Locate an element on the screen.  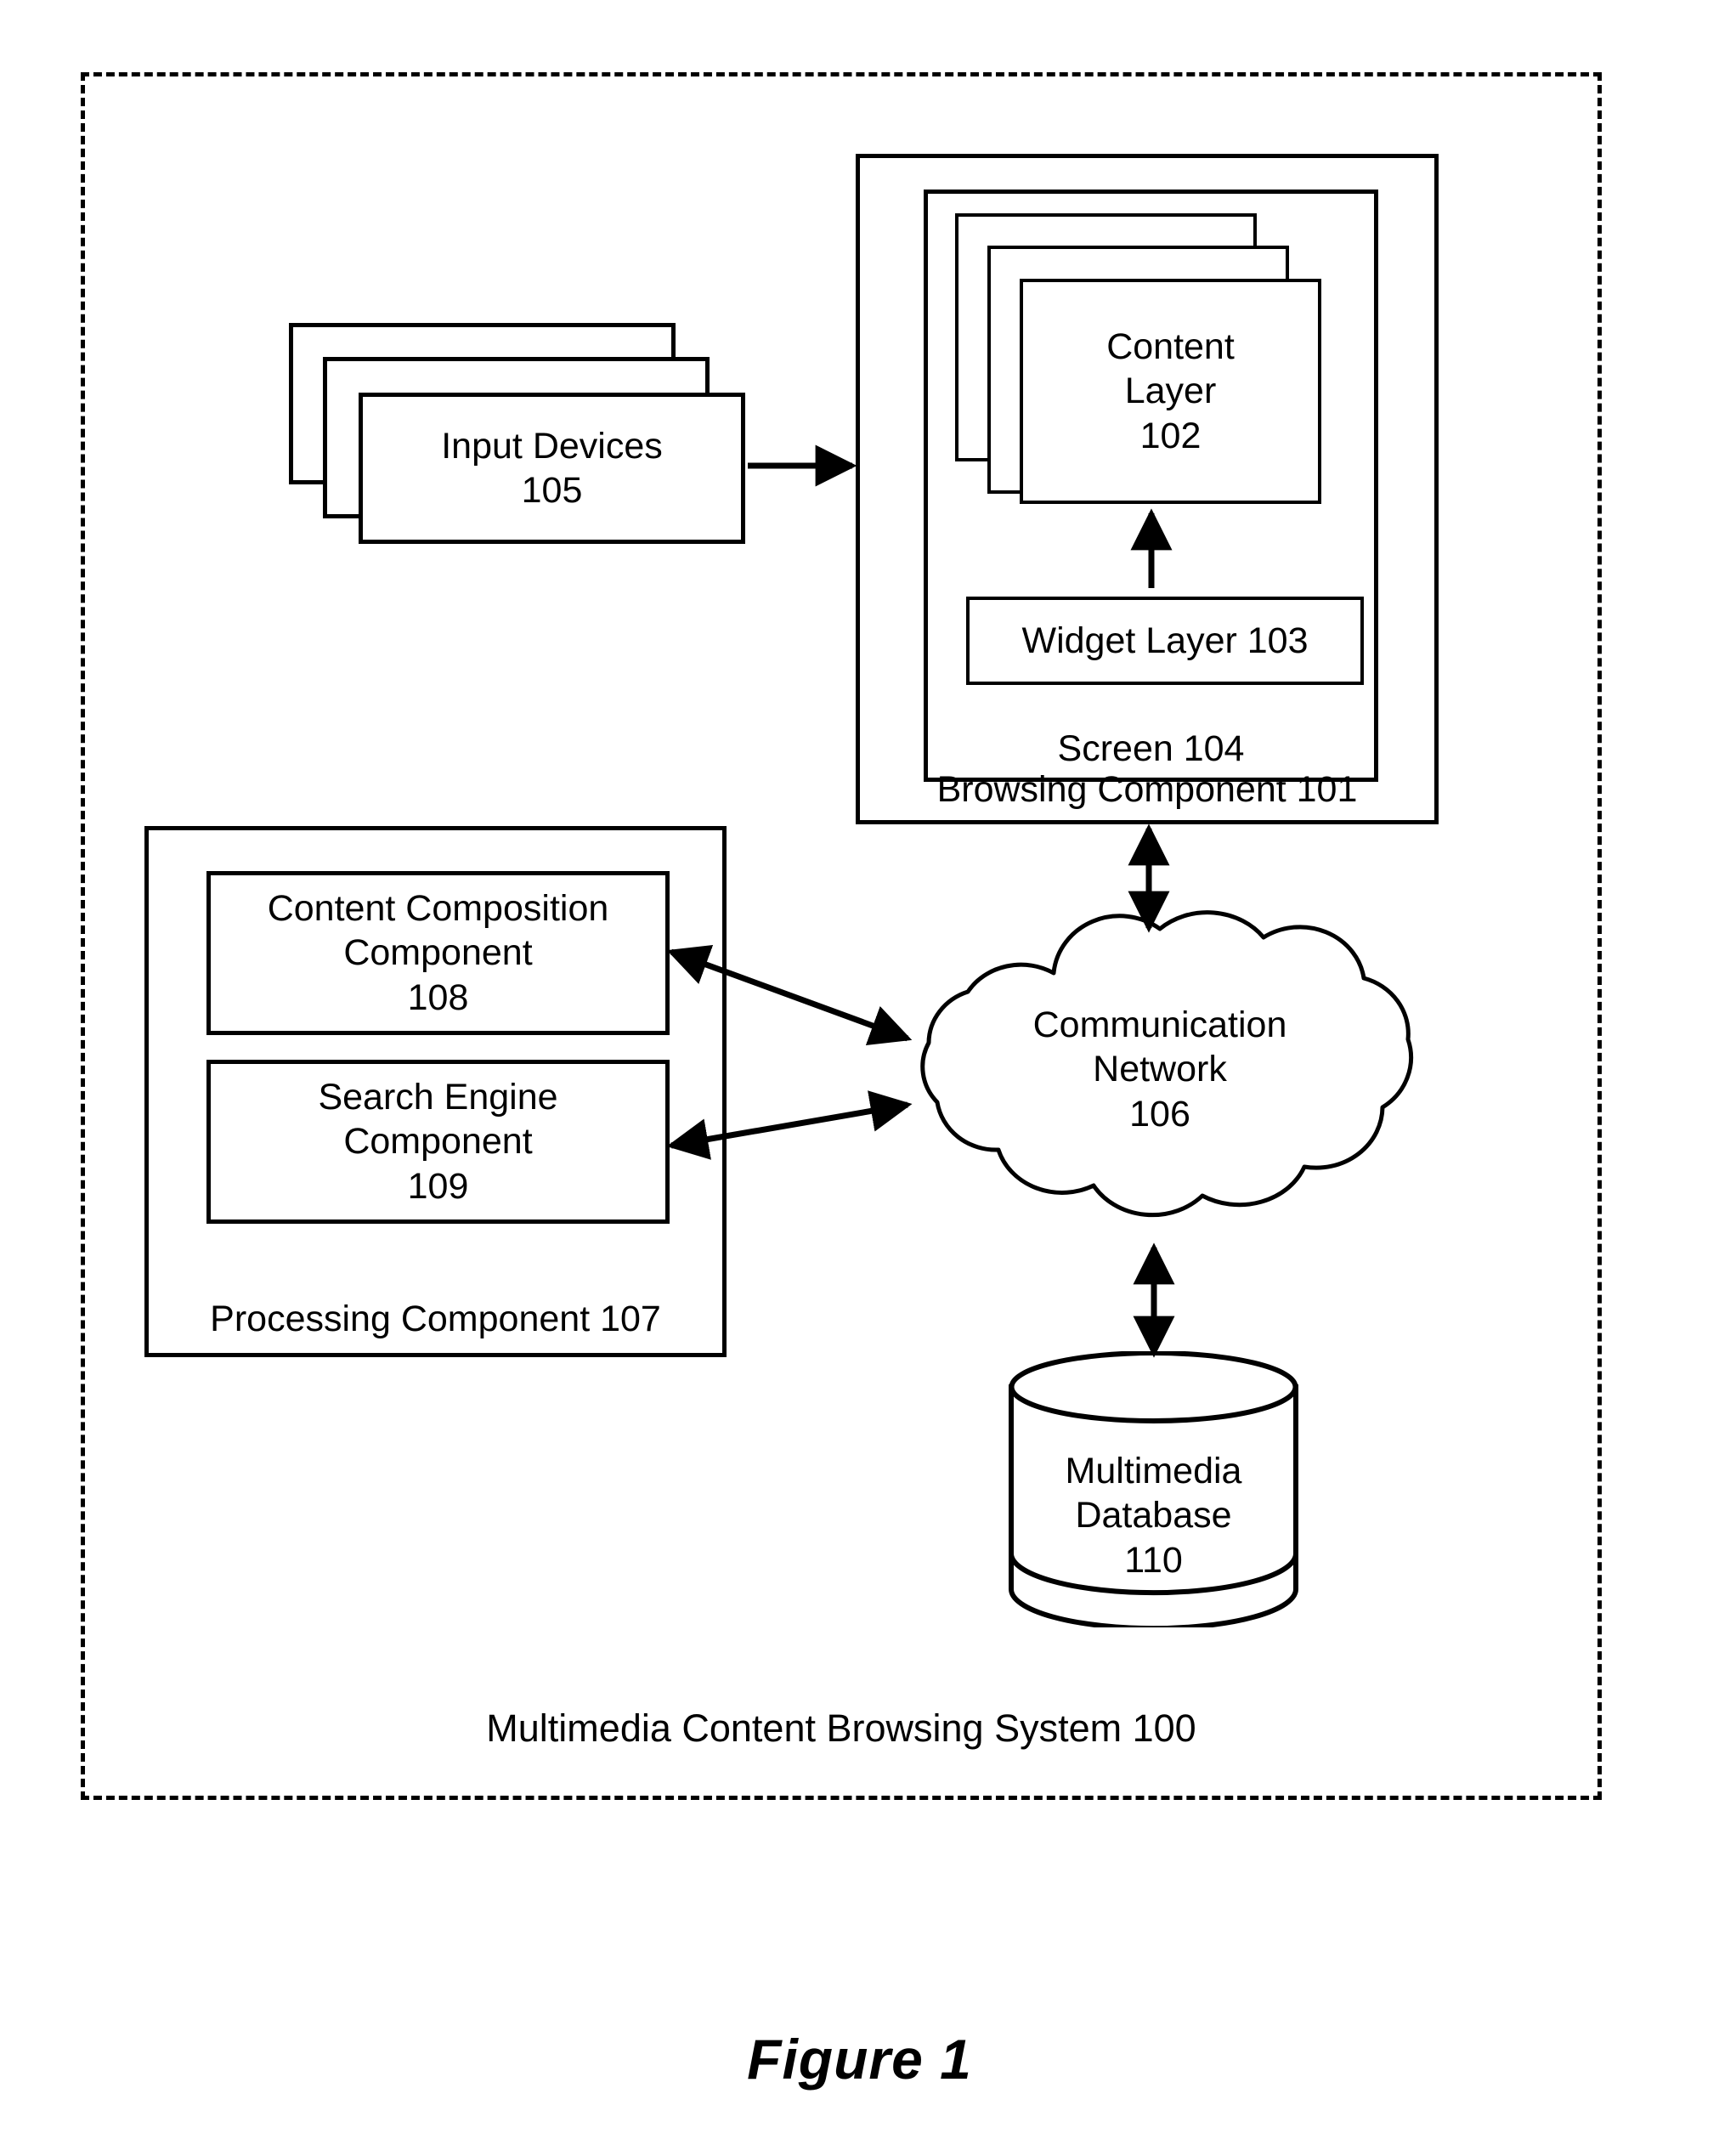
widget-layer-label: Widget Layer 103 is located at coordinates (1165, 641).